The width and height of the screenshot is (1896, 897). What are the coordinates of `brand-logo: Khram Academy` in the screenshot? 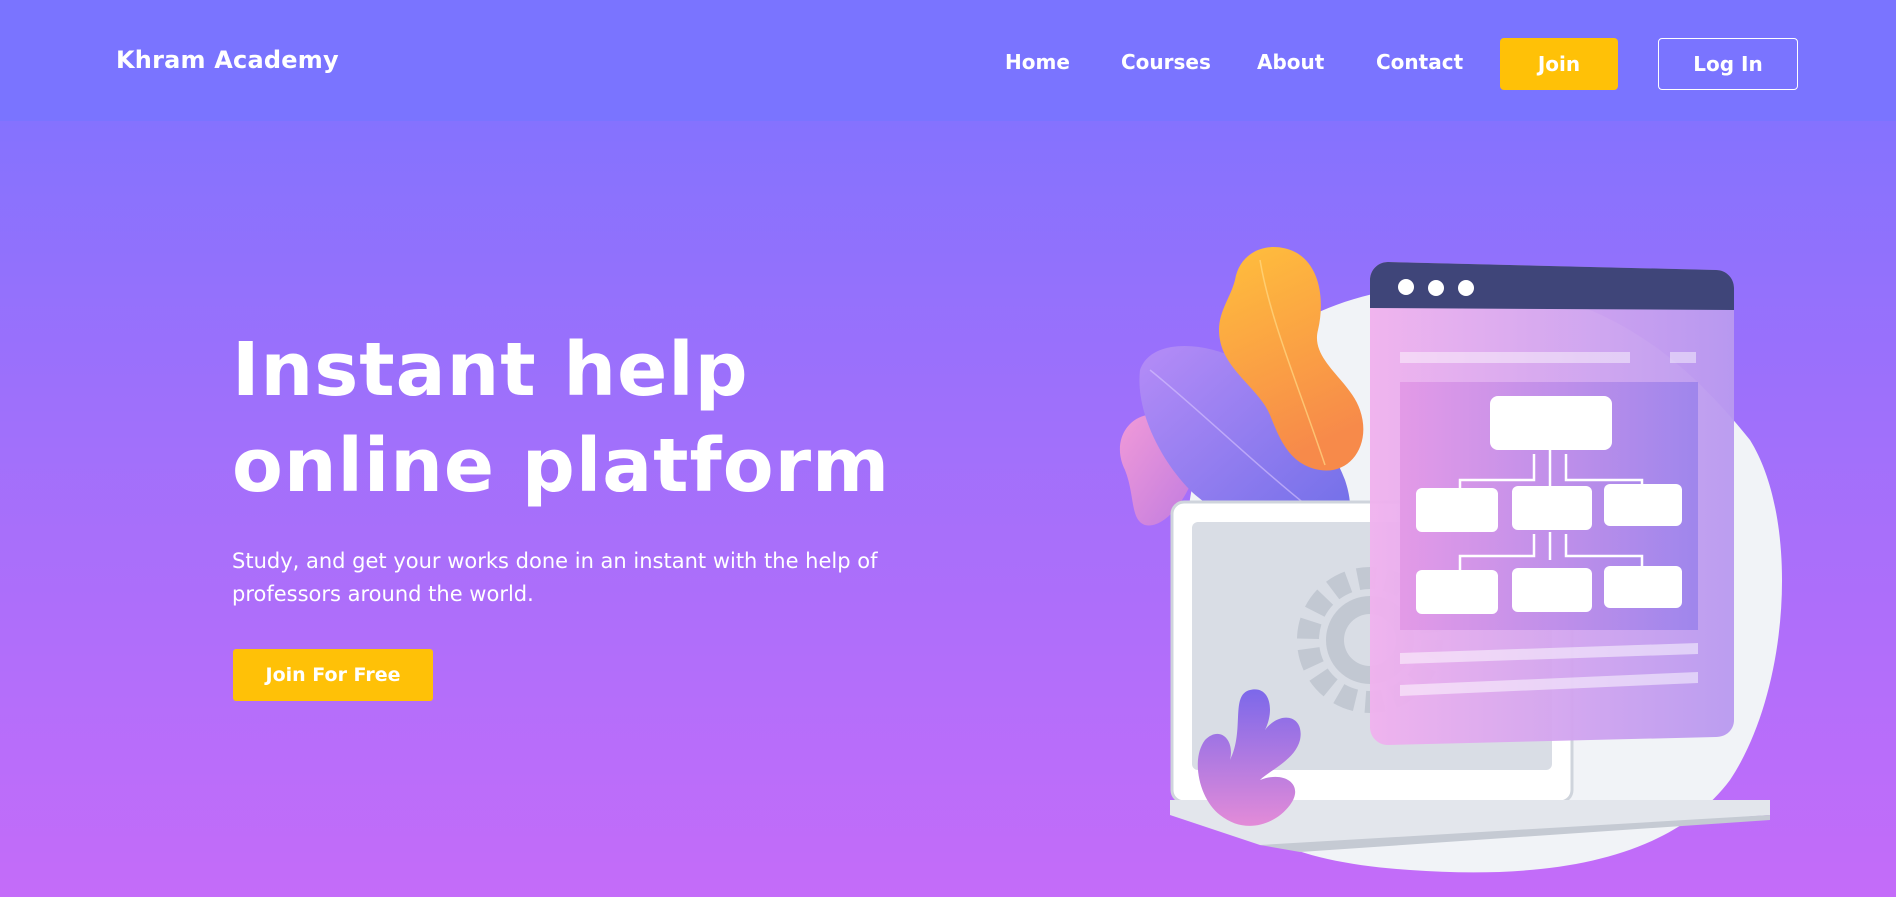 It's located at (227, 60).